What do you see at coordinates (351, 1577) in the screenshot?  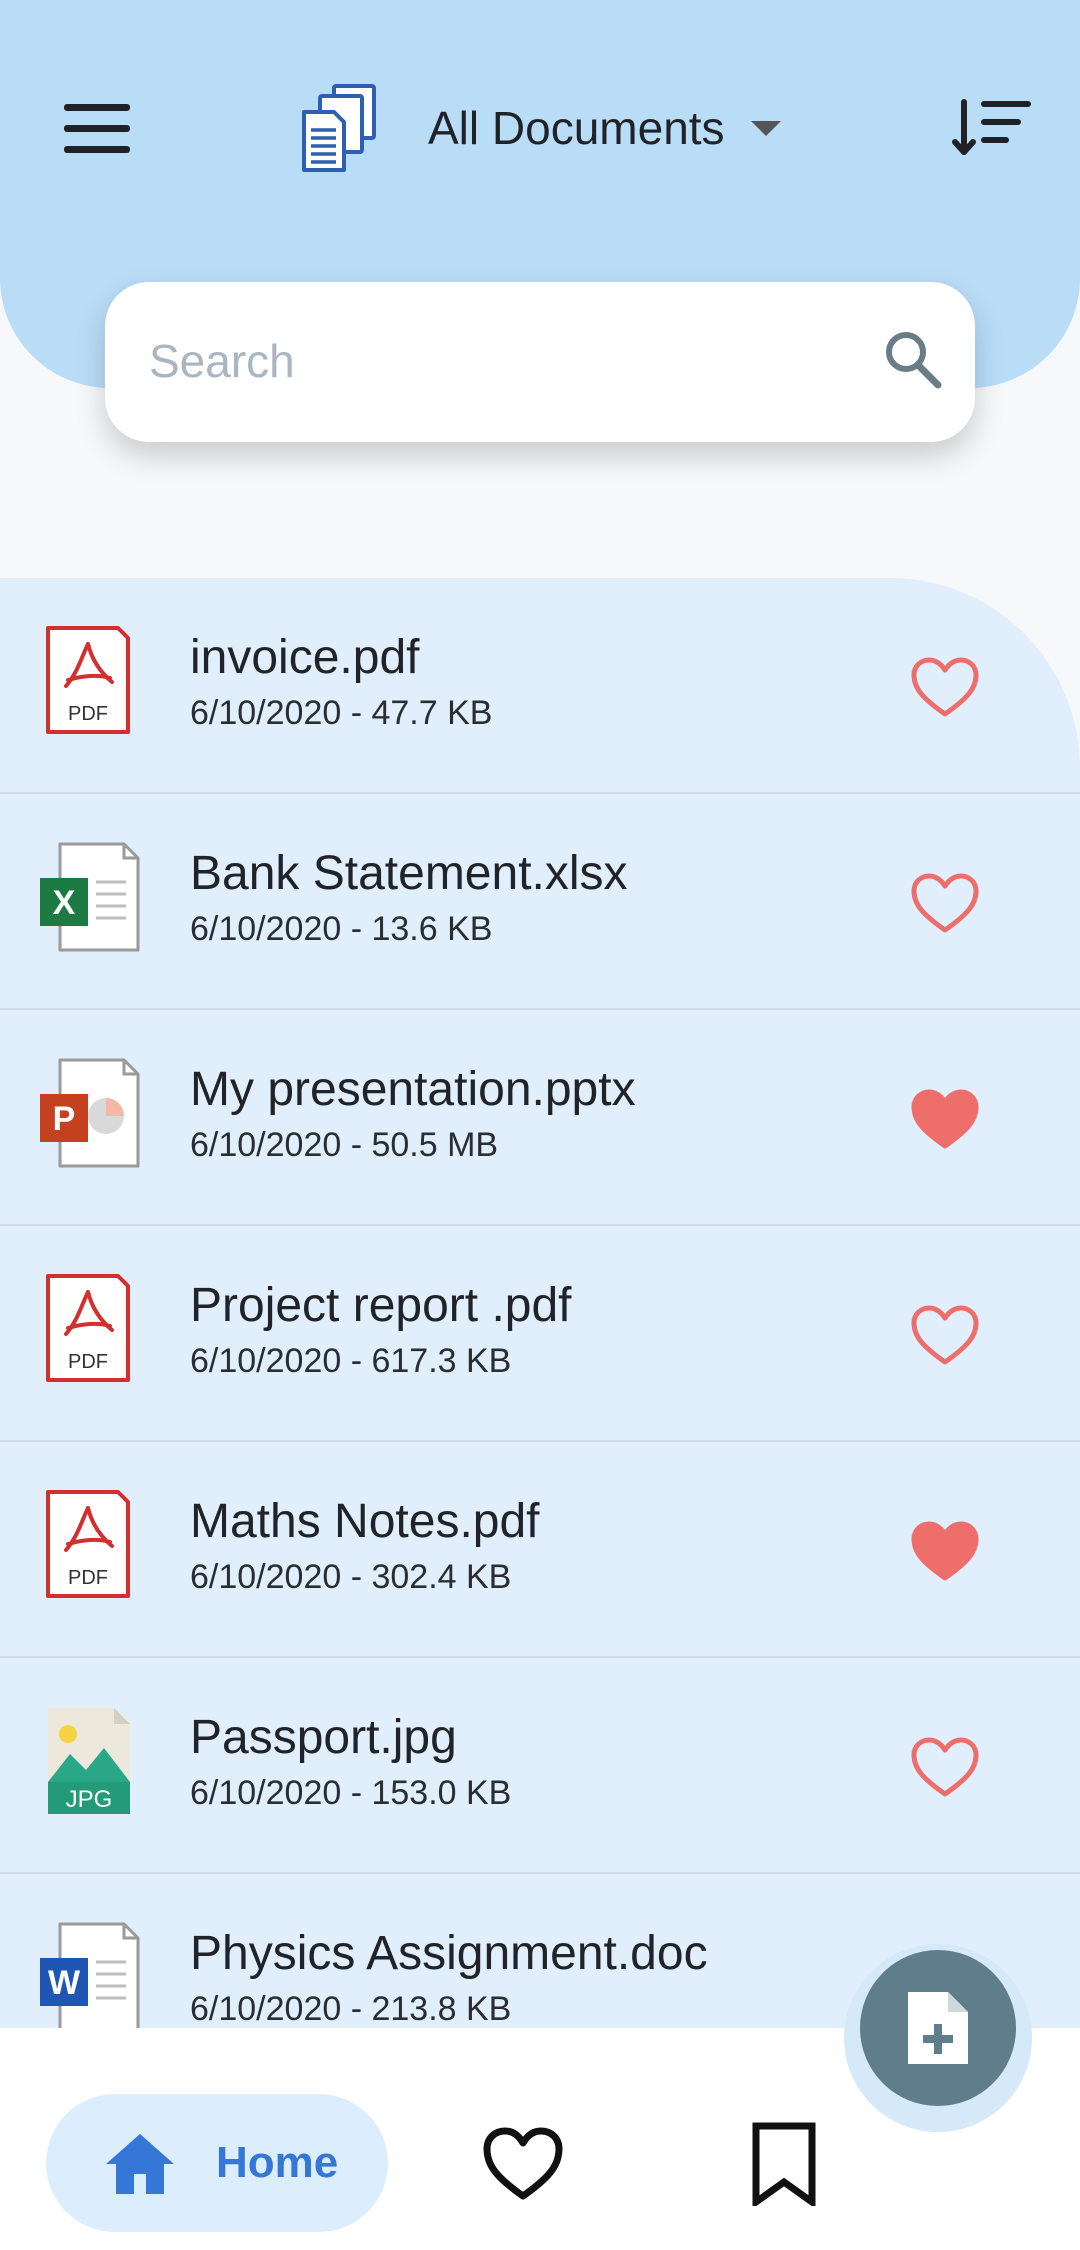 I see `file-meta: 6/10/2020 - 302.4 KB` at bounding box center [351, 1577].